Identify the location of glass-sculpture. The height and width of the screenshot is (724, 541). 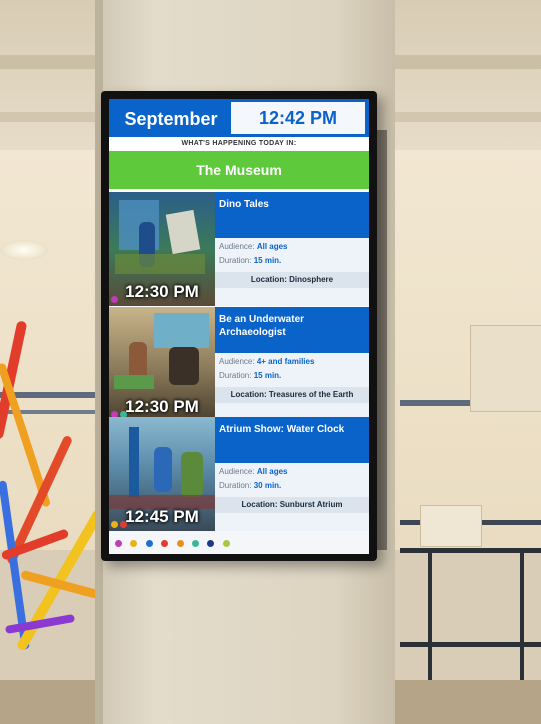
(52, 490).